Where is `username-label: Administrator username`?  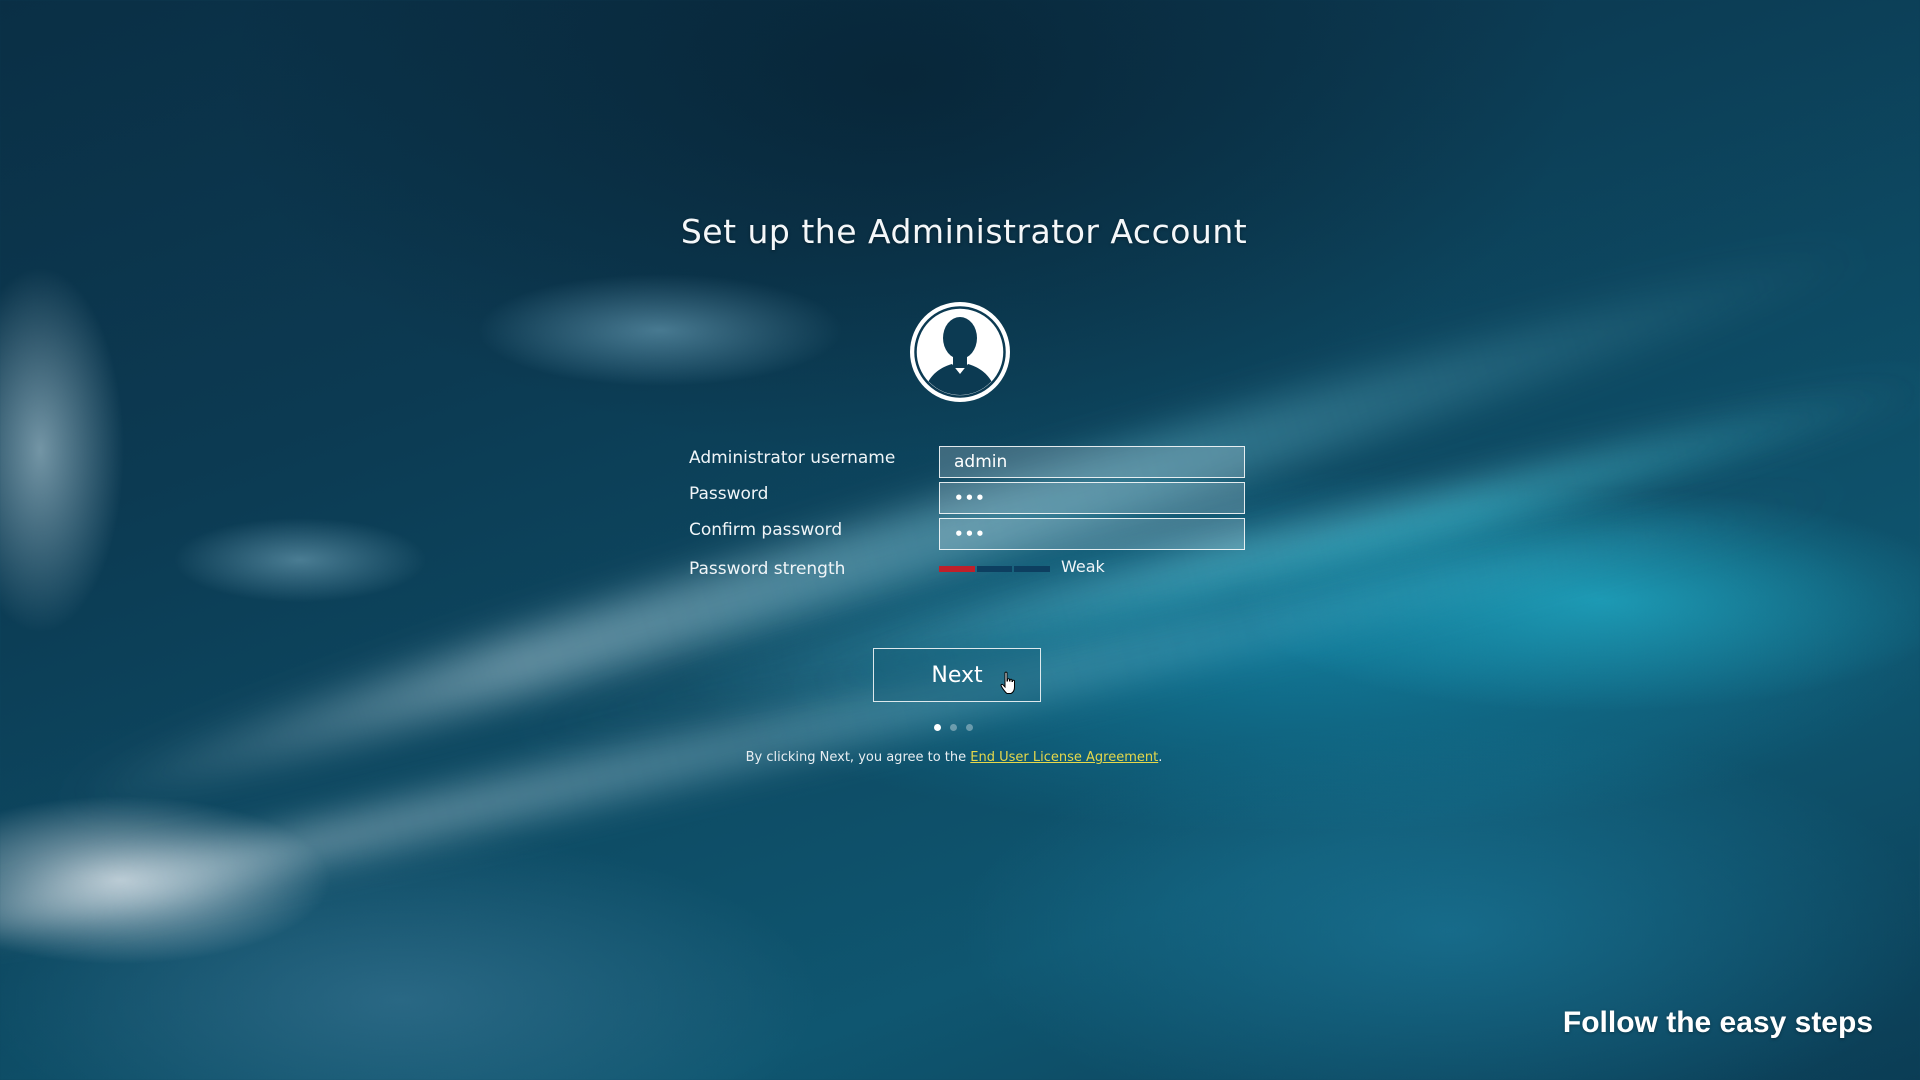 username-label: Administrator username is located at coordinates (792, 458).